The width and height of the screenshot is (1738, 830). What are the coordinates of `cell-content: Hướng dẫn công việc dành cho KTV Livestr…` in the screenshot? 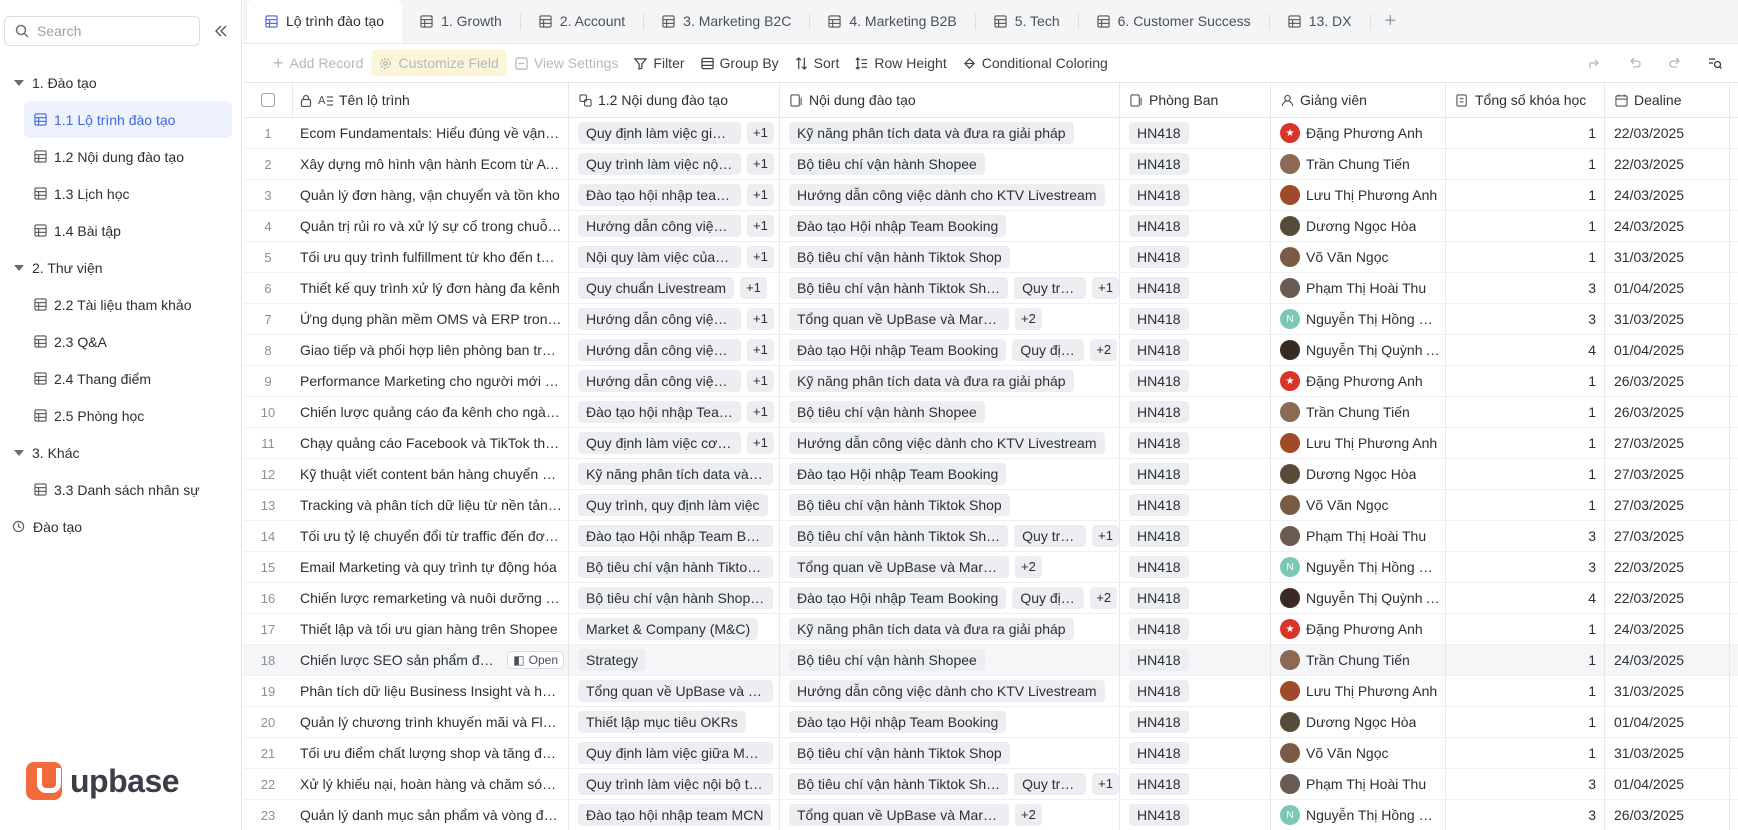 It's located at (950, 443).